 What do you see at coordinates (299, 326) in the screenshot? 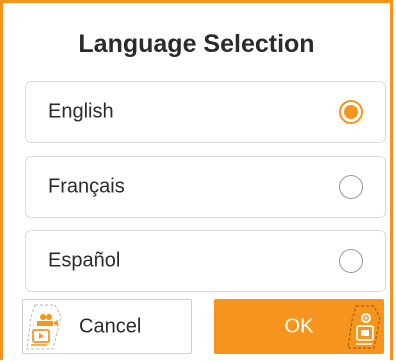
I see `ok-button: OK` at bounding box center [299, 326].